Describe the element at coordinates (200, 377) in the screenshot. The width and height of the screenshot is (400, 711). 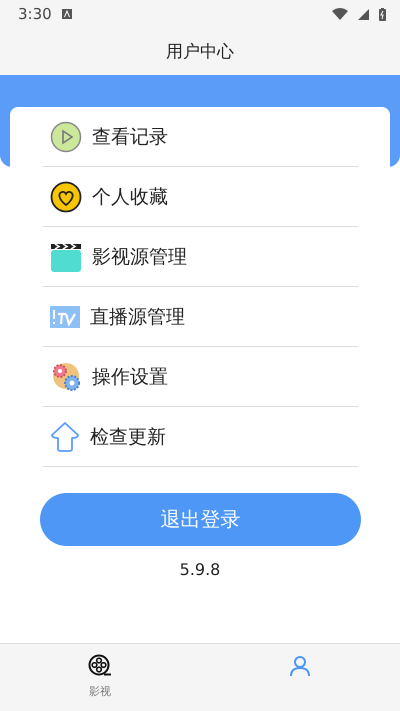
I see `menu-item: 操作设置` at that location.